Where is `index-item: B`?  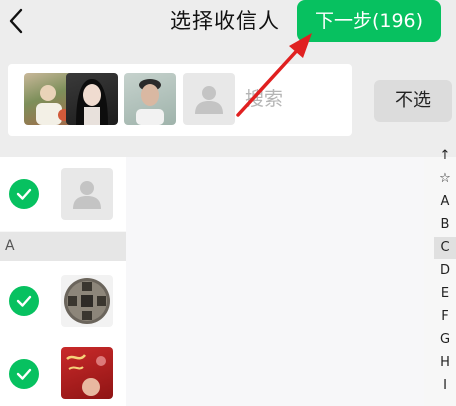
index-item: B is located at coordinates (445, 225).